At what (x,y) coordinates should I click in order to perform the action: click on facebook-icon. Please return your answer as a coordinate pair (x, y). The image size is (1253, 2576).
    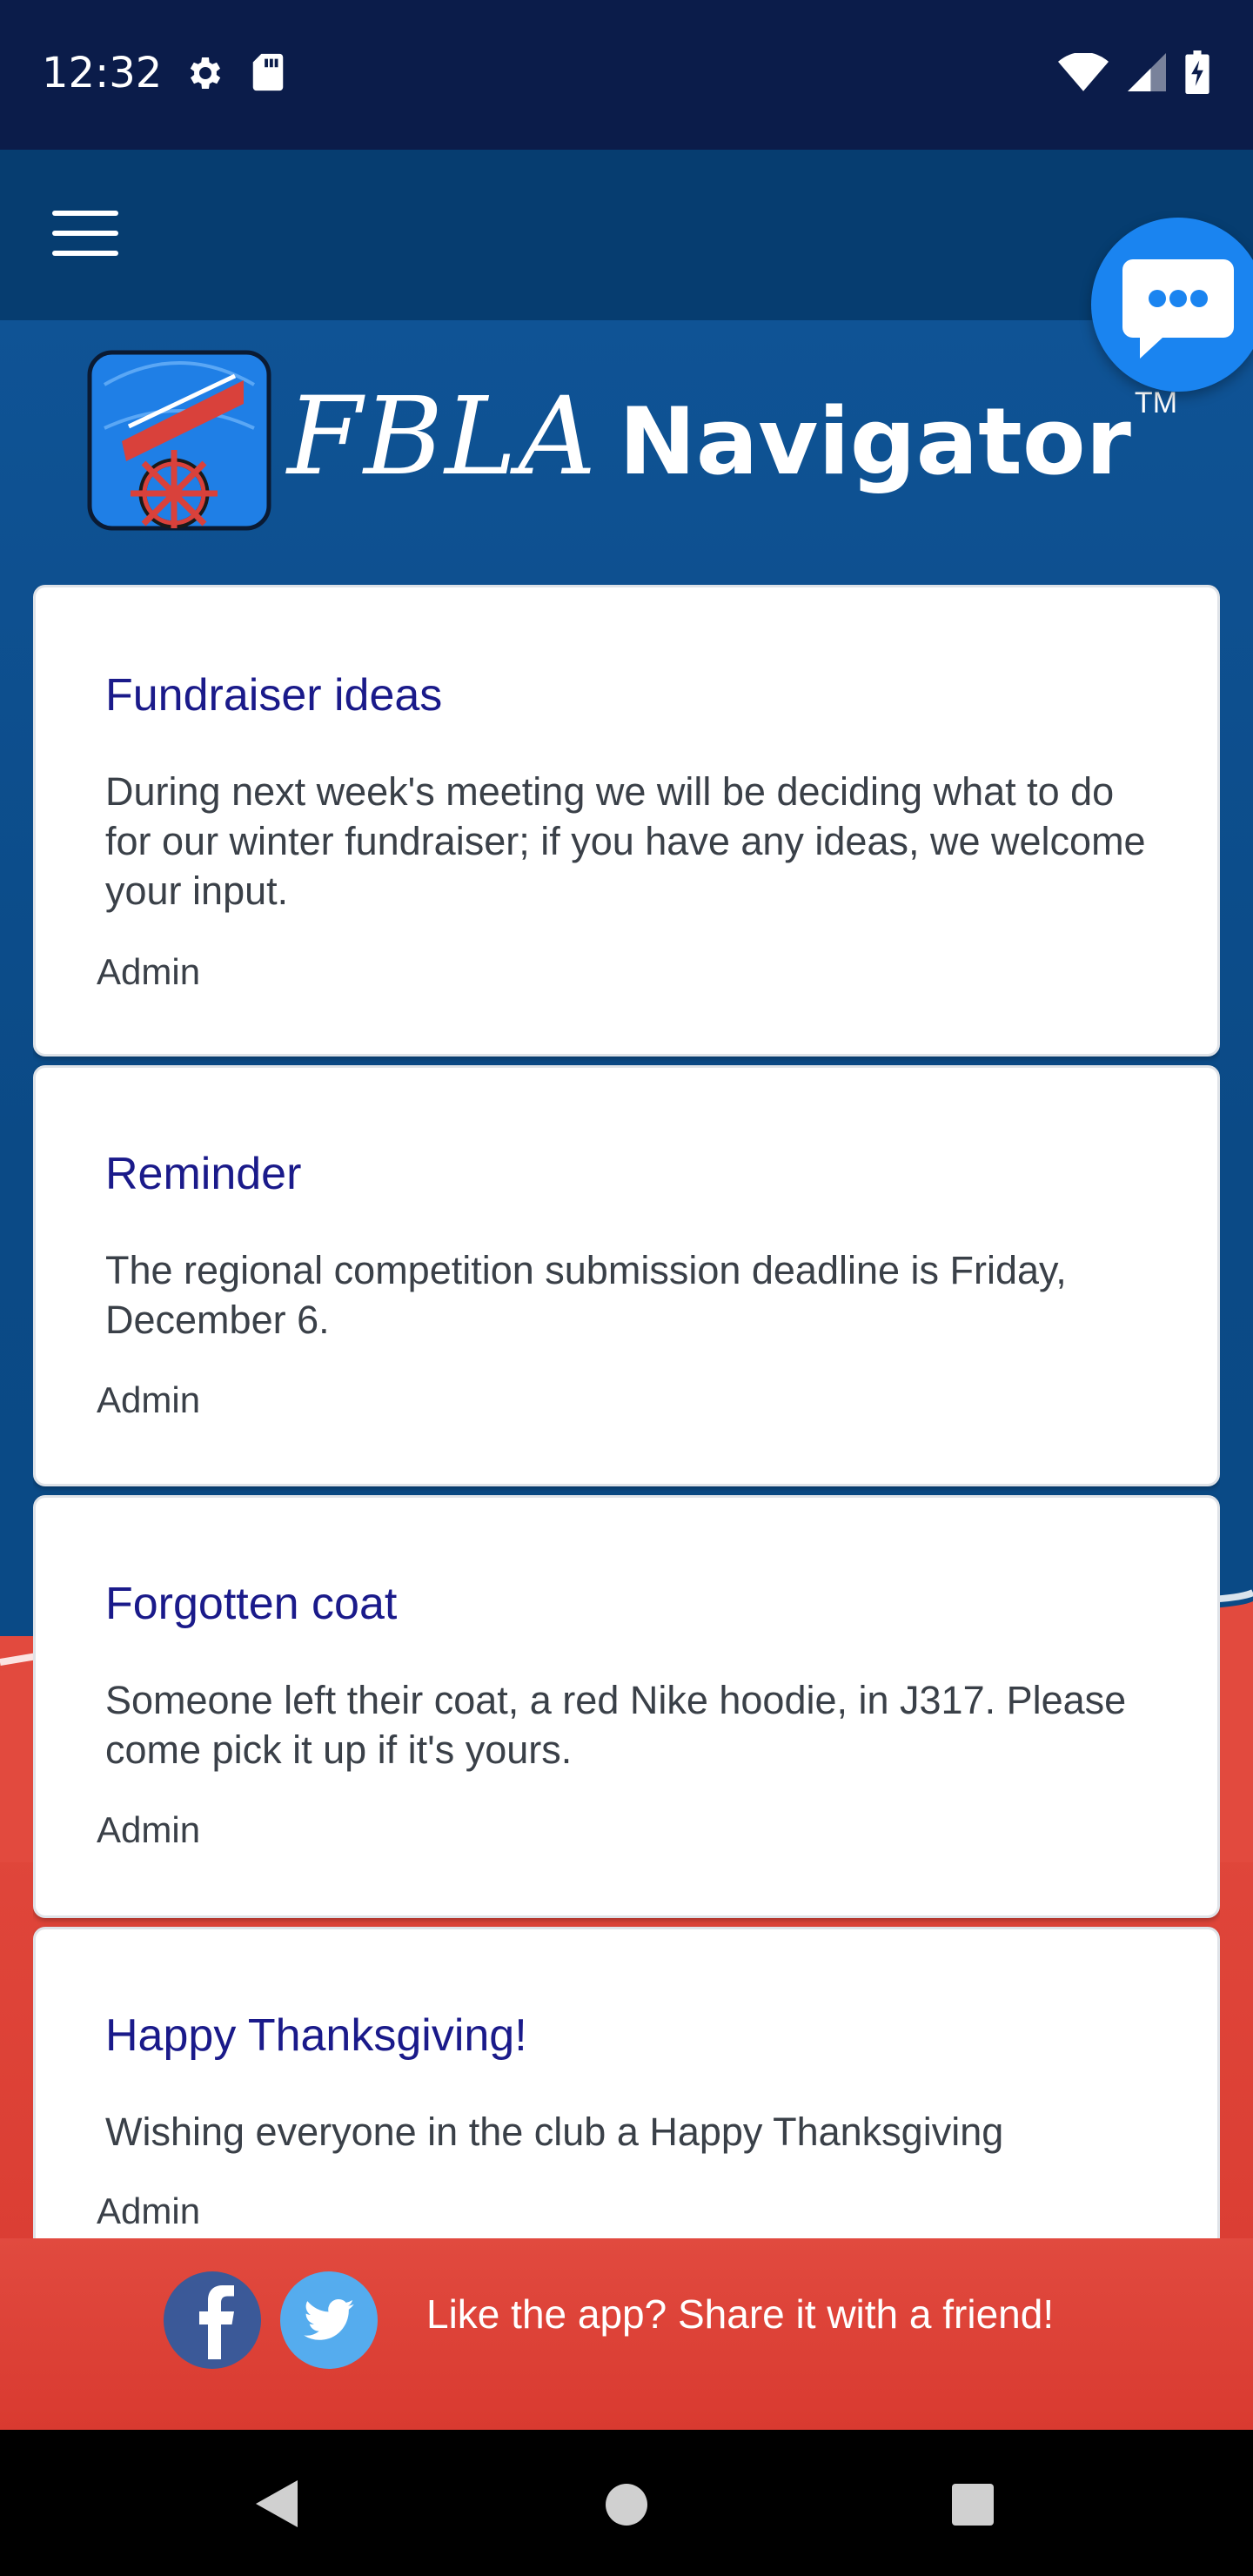
    Looking at the image, I should click on (216, 2322).